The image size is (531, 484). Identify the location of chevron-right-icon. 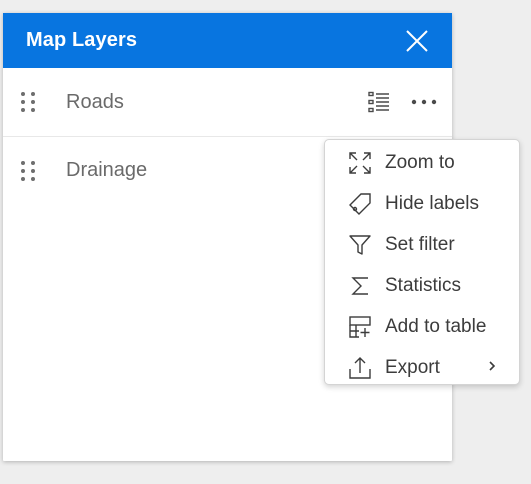
(492, 368).